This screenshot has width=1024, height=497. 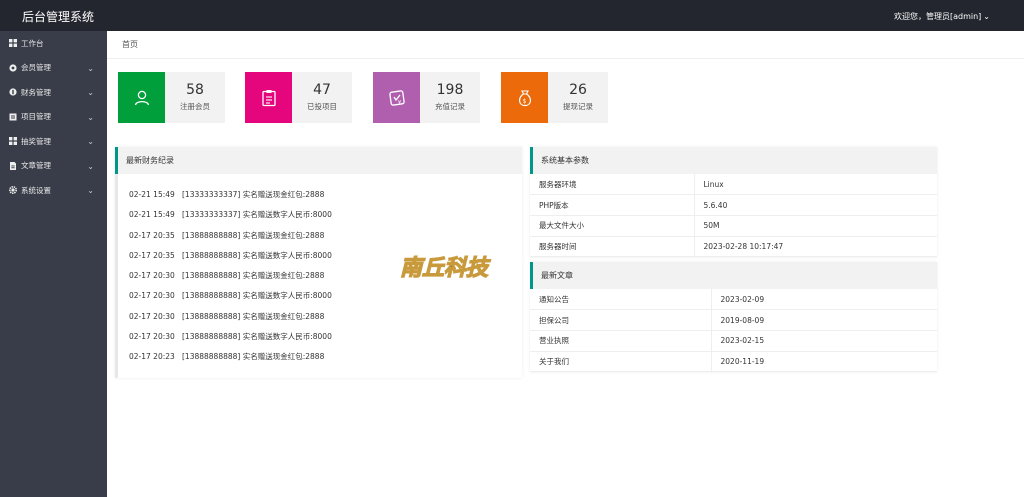 What do you see at coordinates (612, 226) in the screenshot?
I see `param-key: 最大文件大小` at bounding box center [612, 226].